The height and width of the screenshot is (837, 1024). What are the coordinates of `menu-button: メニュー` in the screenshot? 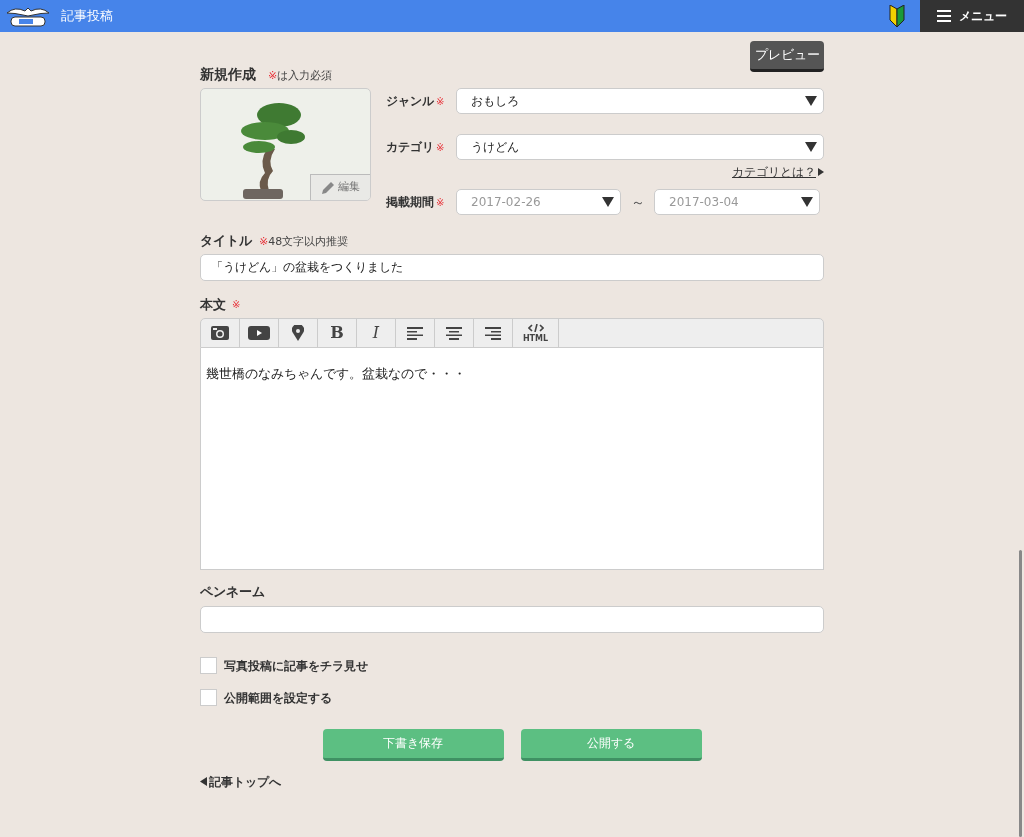 It's located at (972, 16).